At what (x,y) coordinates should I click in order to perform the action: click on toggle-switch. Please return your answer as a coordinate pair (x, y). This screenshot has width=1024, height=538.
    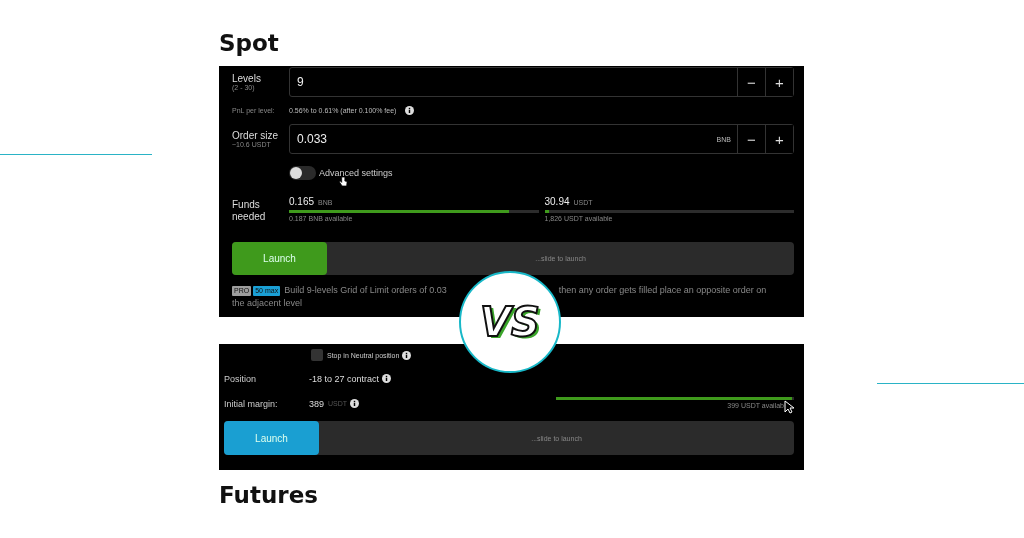
    Looking at the image, I should click on (302, 173).